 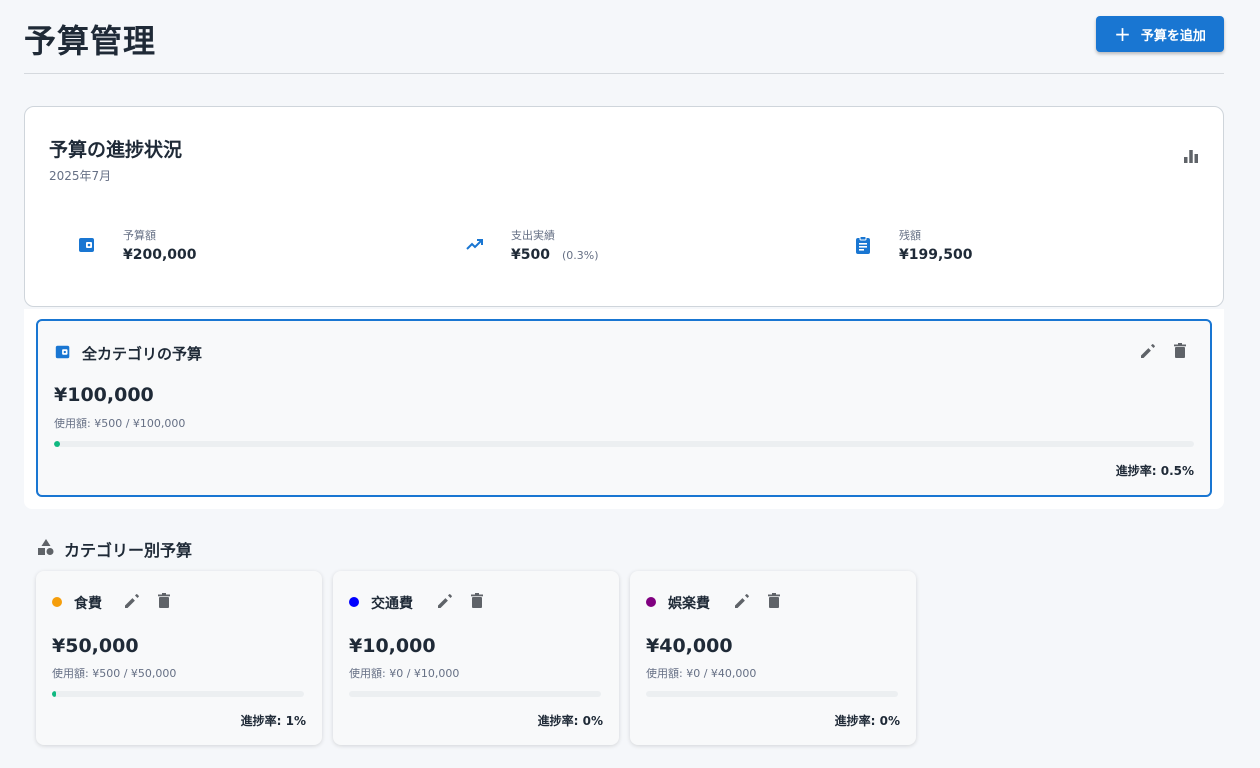 What do you see at coordinates (1173, 36) in the screenshot?
I see `add-budget-label: 予算を追加` at bounding box center [1173, 36].